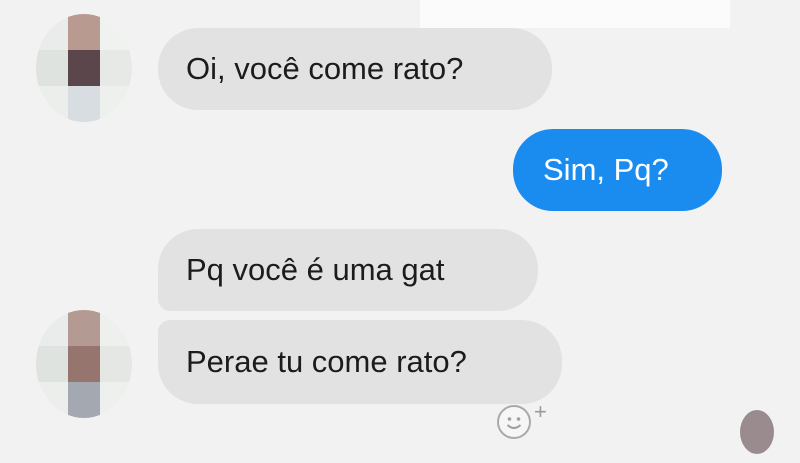  Describe the element at coordinates (325, 68) in the screenshot. I see `message-text: Oi, você come rato?` at that location.